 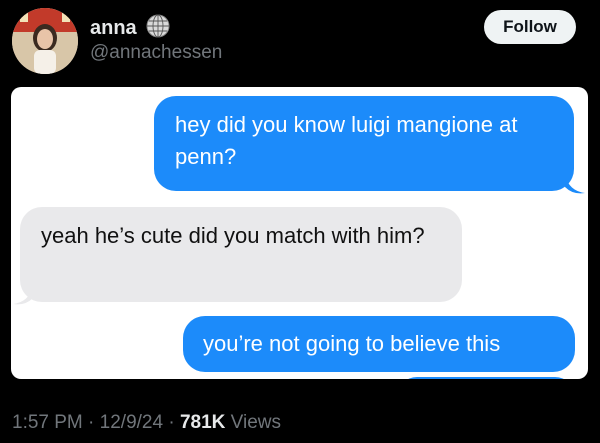 What do you see at coordinates (47, 423) in the screenshot?
I see `timestamp: 1:57 PM` at bounding box center [47, 423].